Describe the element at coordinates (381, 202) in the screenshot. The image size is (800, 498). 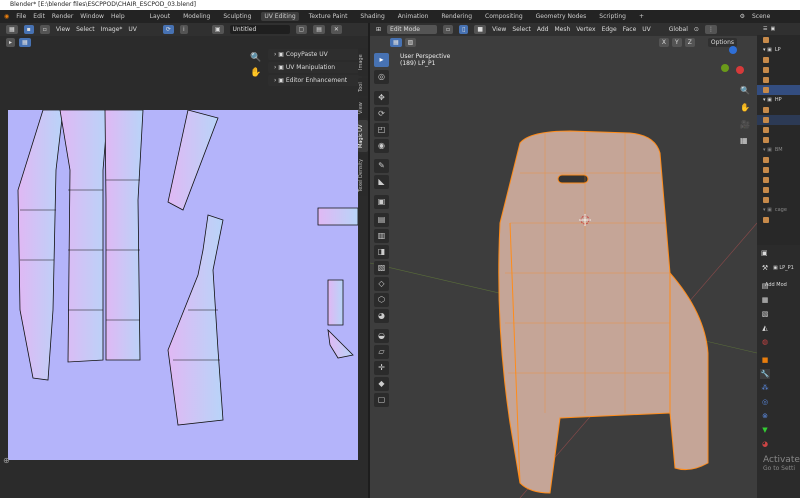
I see `tool-add-cube: ▣` at that location.